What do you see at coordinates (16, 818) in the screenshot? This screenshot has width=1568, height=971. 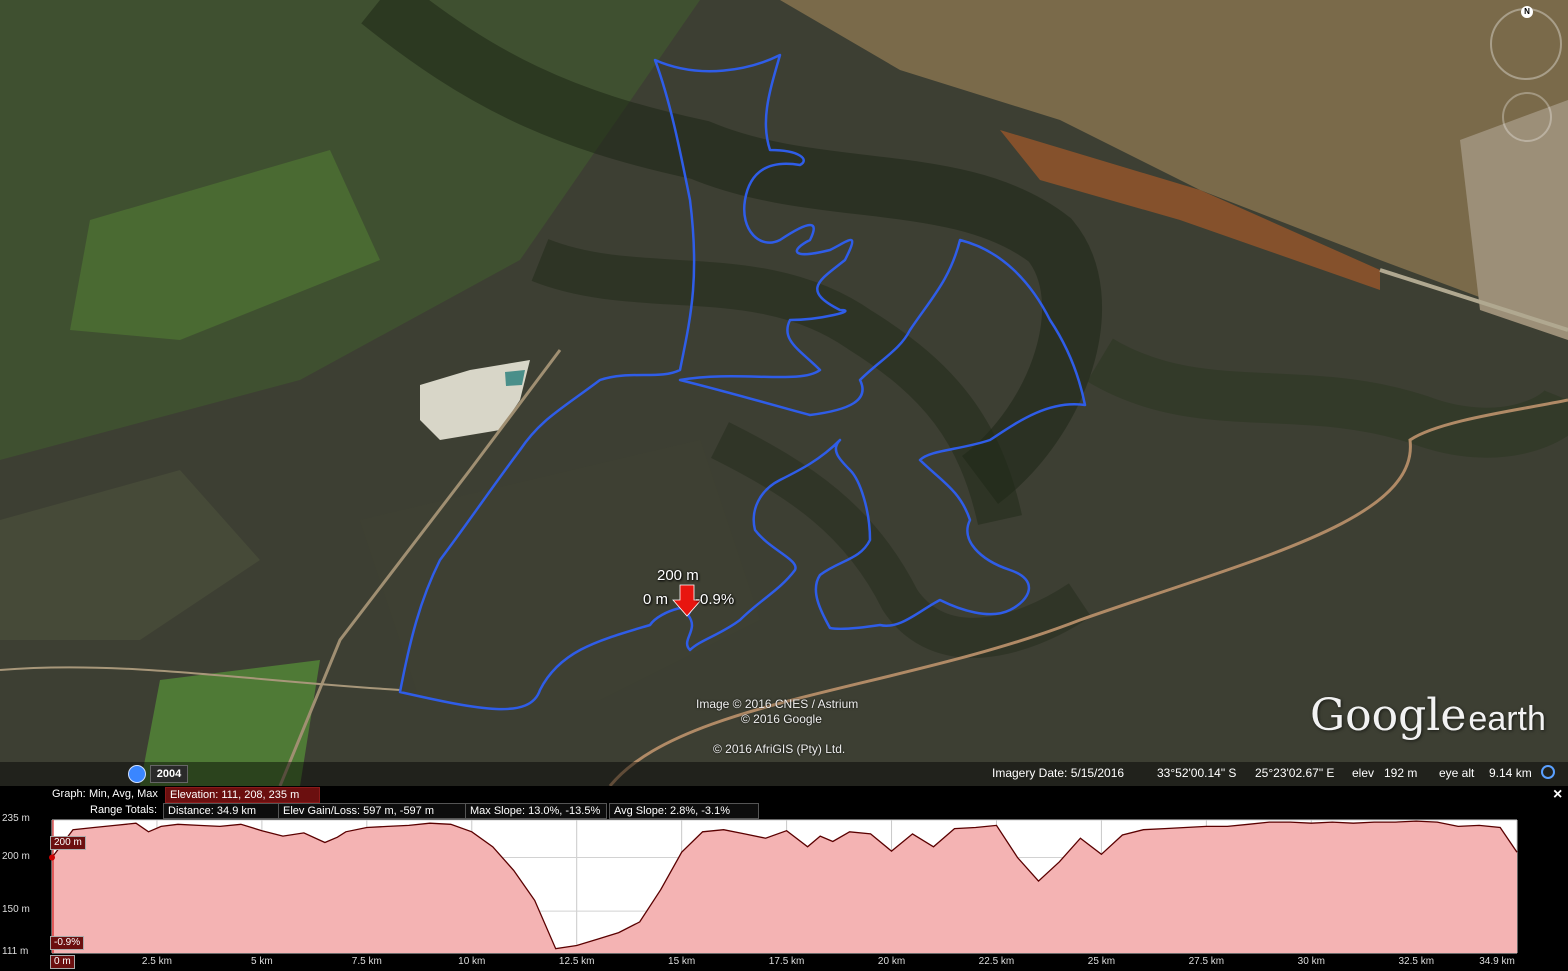 I see `y-tick-label: 235 m` at bounding box center [16, 818].